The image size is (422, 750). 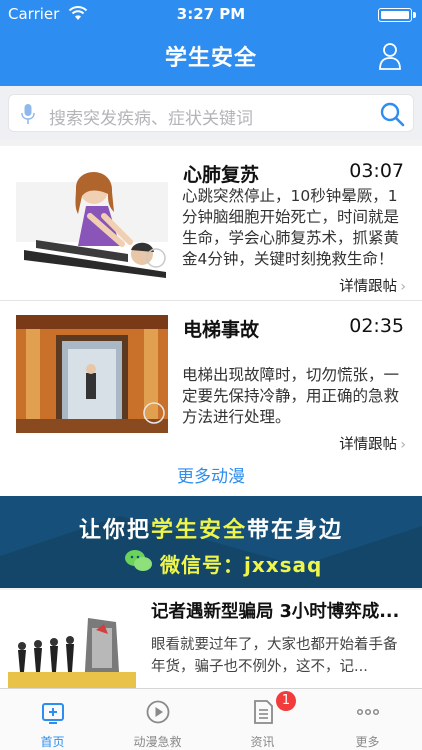 I want to click on wechat-banner: 让你把学生安全带在身边 微信号：jxxsaq, so click(x=211, y=542).